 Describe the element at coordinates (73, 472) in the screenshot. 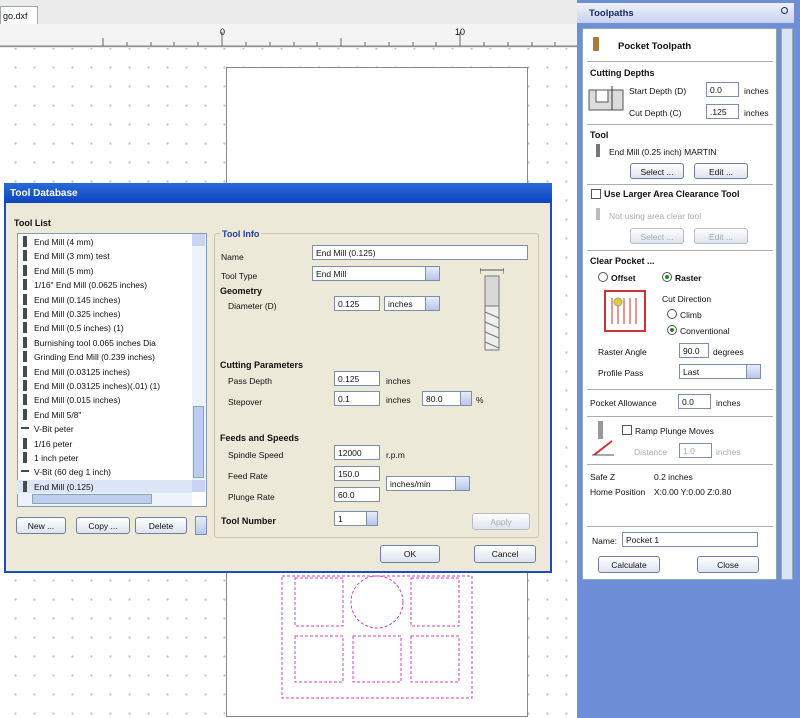

I see `tool-list-item-label: V-Bit (60 deg 1 inch)` at that location.